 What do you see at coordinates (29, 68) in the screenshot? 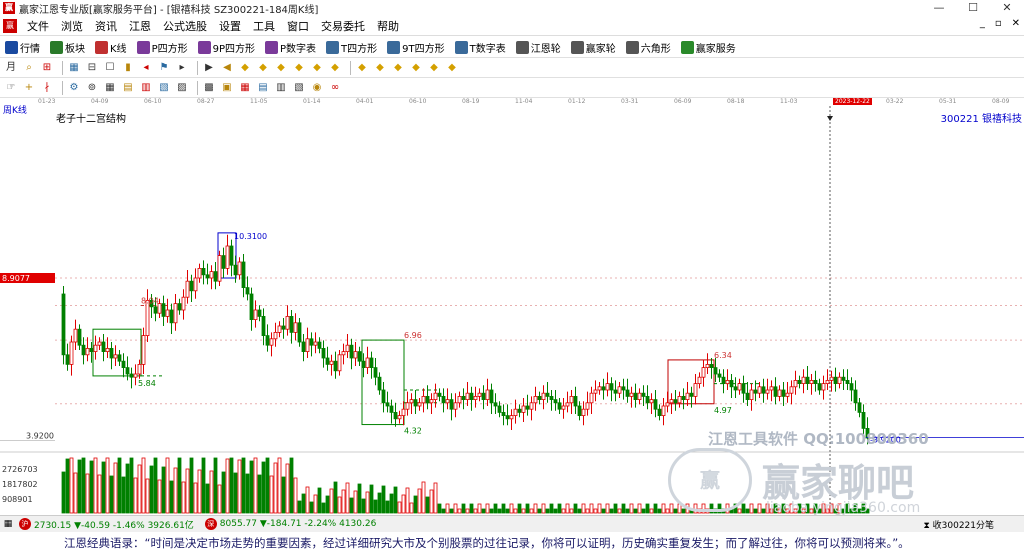
I see `draw-tool-icon: ⌕` at bounding box center [29, 68].